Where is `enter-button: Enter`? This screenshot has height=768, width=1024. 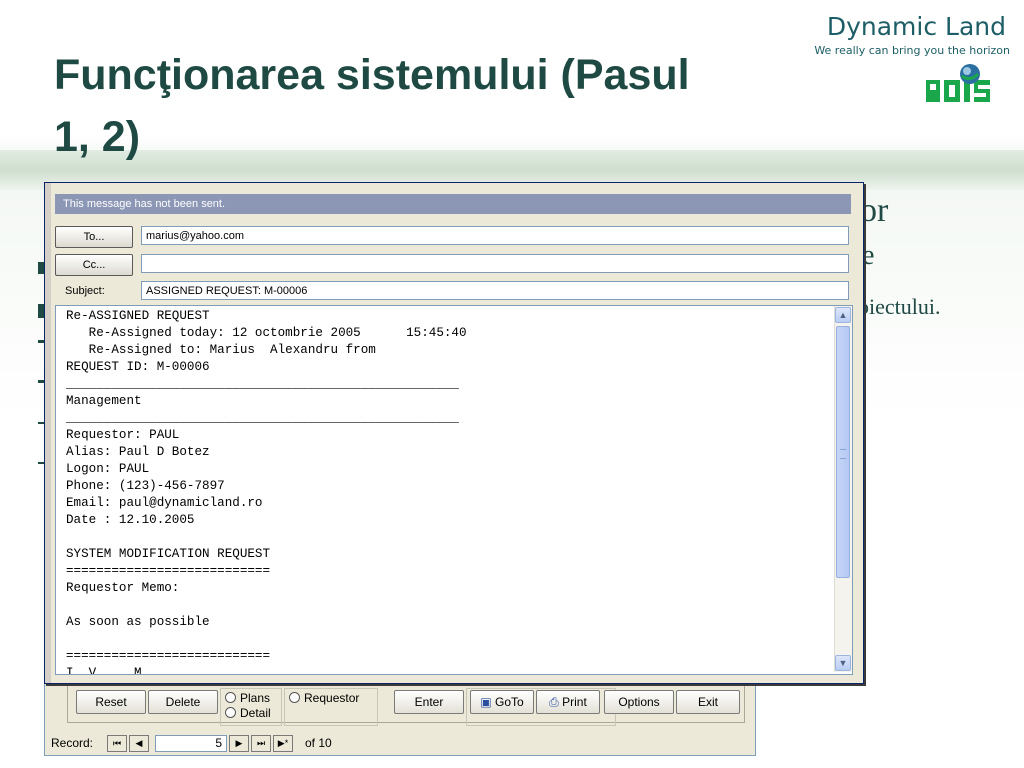
enter-button: Enter is located at coordinates (429, 702).